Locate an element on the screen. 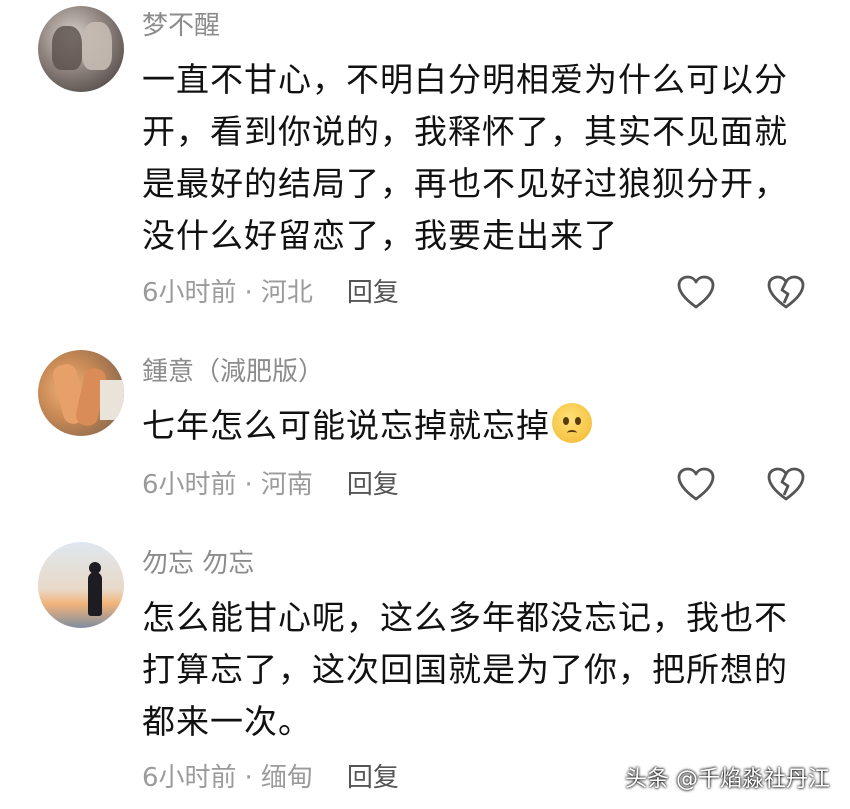 The height and width of the screenshot is (809, 850). comment-meta: 6小时前 · 缅甸 回复 is located at coordinates (270, 778).